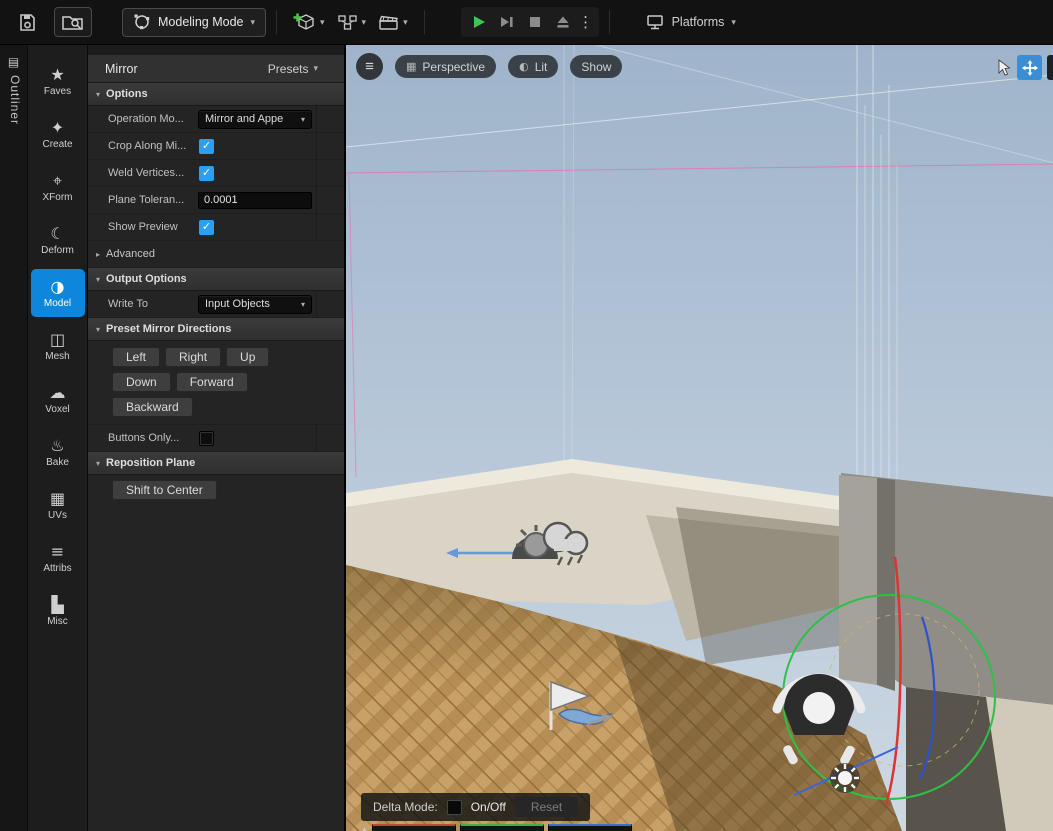 The width and height of the screenshot is (1053, 831). What do you see at coordinates (698, 22) in the screenshot?
I see `platforms-label: Platforms` at bounding box center [698, 22].